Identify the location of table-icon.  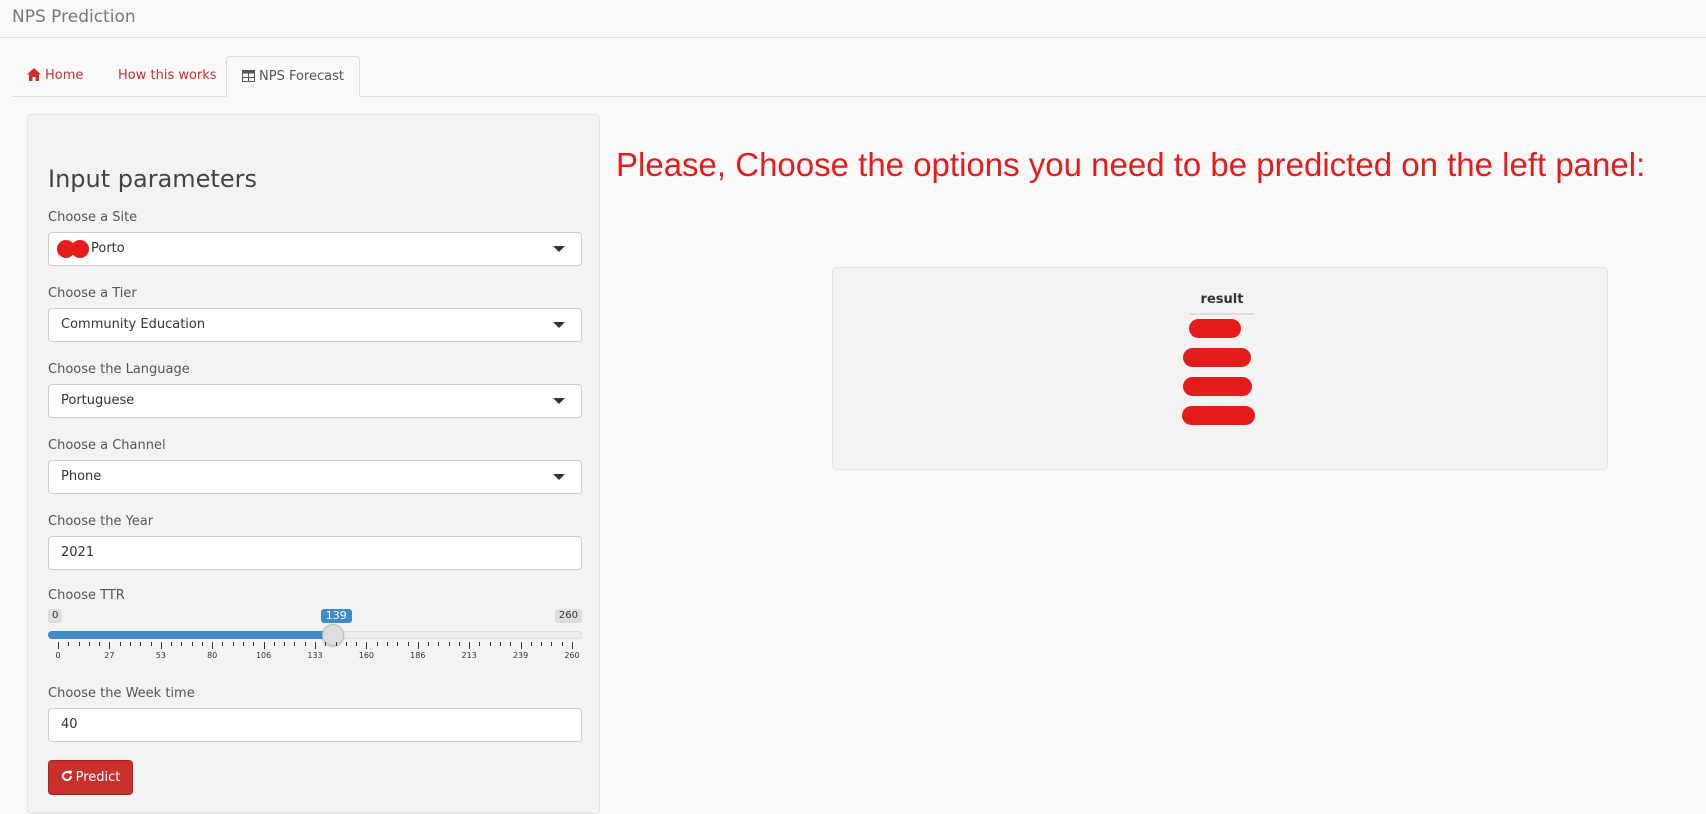
(248, 78).